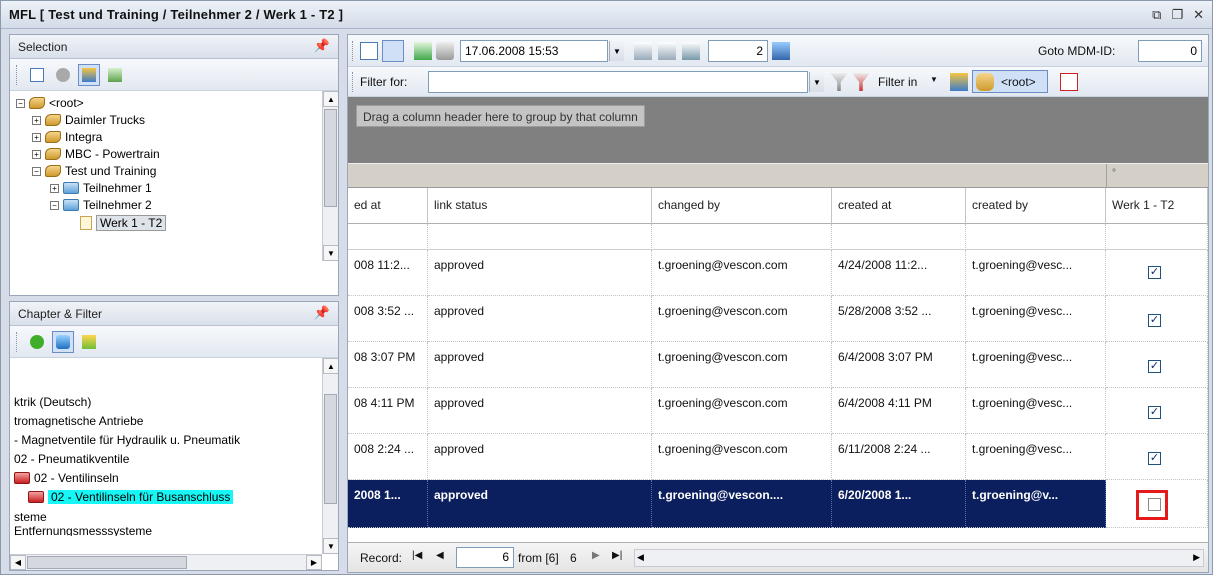 Image resolution: width=1223 pixels, height=575 pixels. What do you see at coordinates (540, 206) in the screenshot?
I see `column-header-link-status: link status` at bounding box center [540, 206].